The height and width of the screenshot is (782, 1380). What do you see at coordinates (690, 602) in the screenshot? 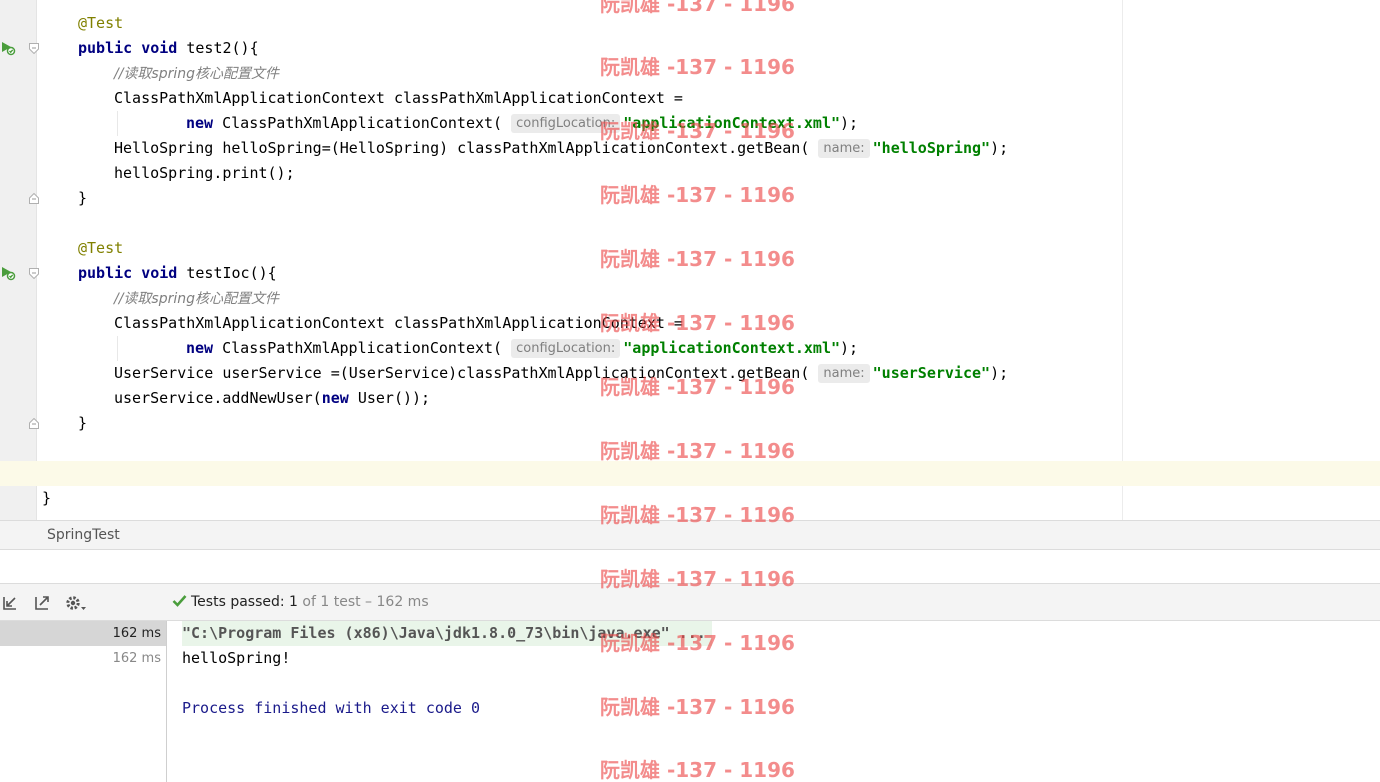
I see `run-toolbar: Tests passed: 1 of 1 test – 162 ms` at bounding box center [690, 602].